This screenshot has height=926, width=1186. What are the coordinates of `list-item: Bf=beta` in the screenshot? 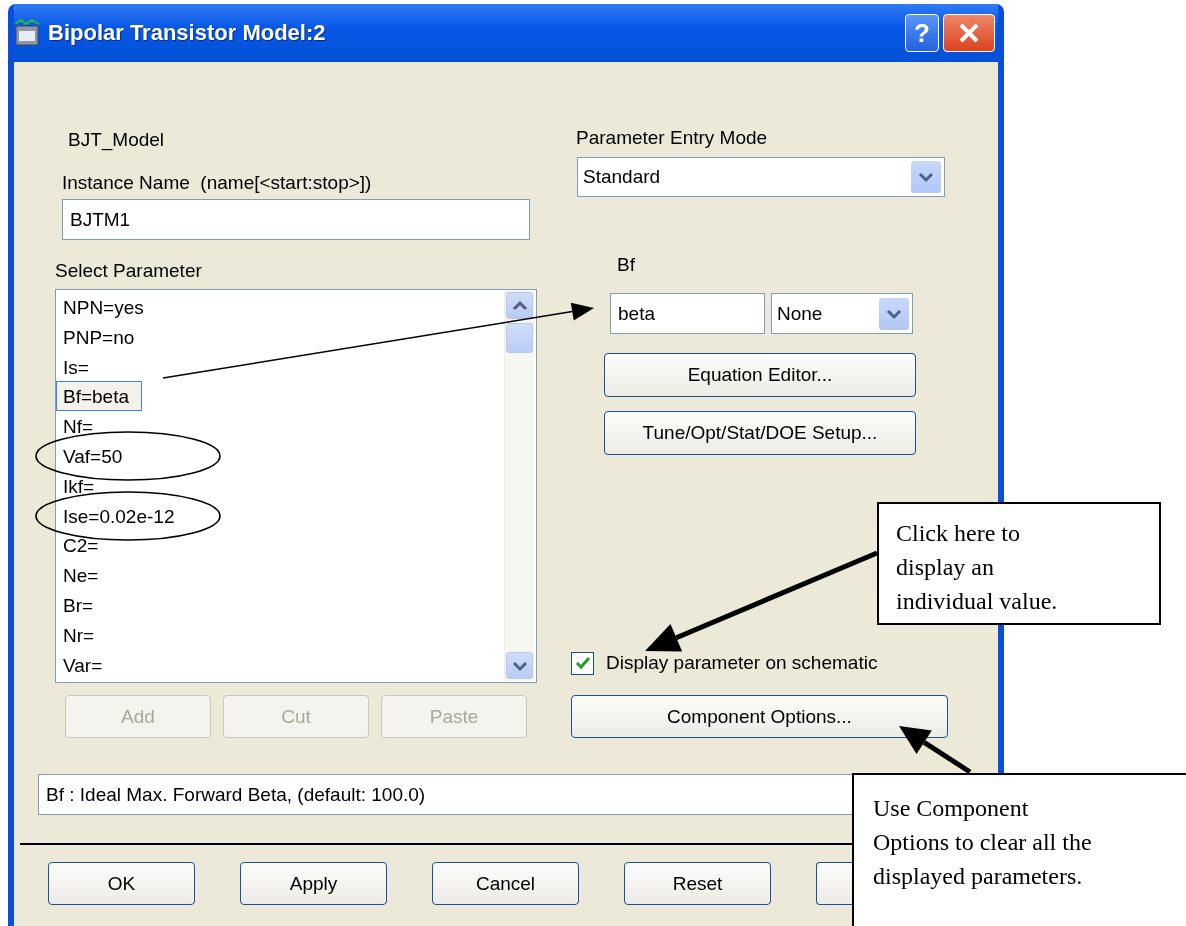 It's located at (99, 396).